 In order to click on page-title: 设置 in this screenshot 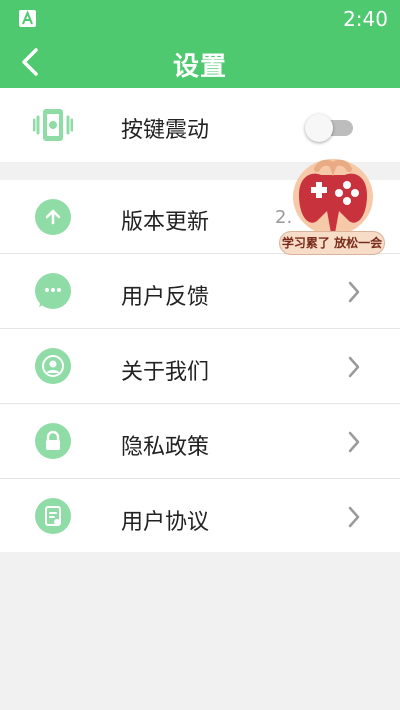, I will do `click(199, 67)`.